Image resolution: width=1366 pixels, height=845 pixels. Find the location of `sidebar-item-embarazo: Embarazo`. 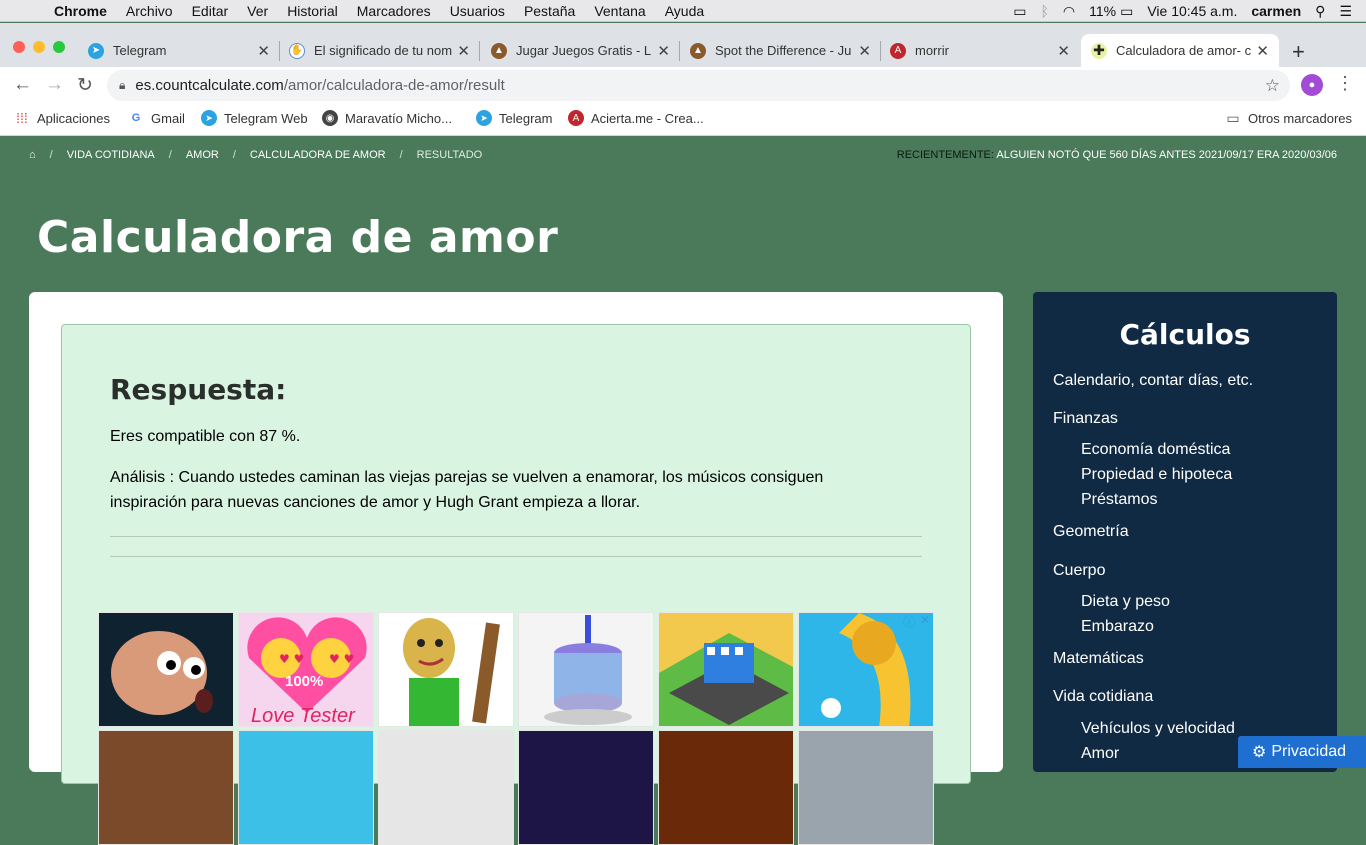

sidebar-item-embarazo: Embarazo is located at coordinates (1117, 627).